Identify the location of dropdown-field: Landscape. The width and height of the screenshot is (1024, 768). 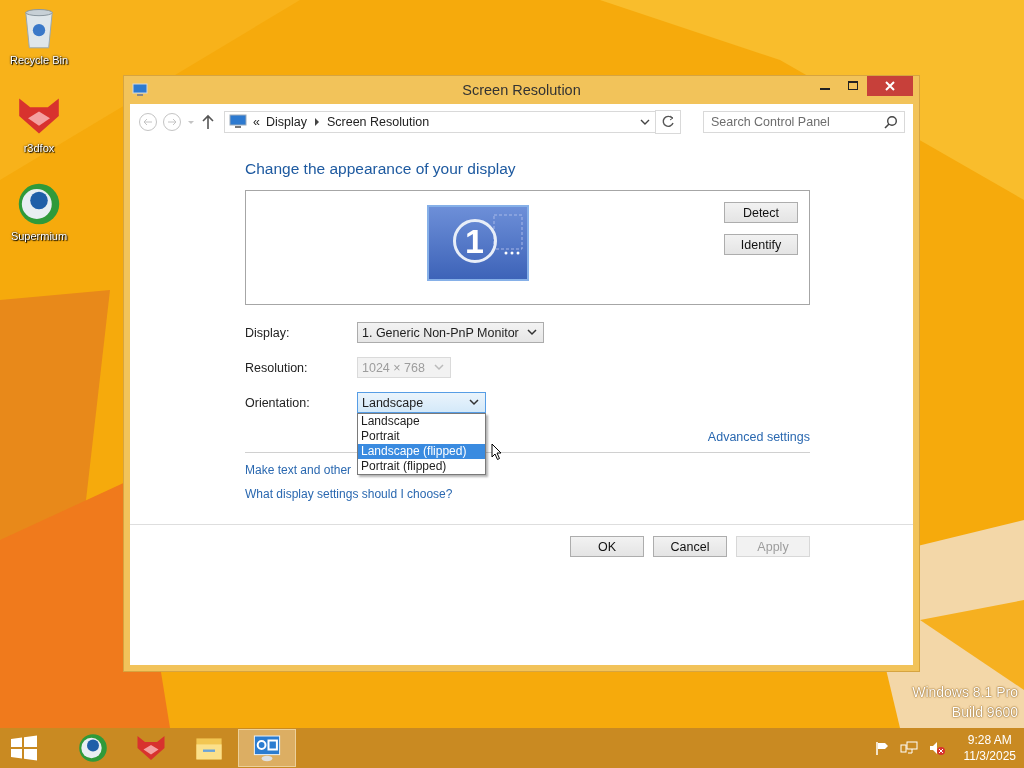
(421, 402).